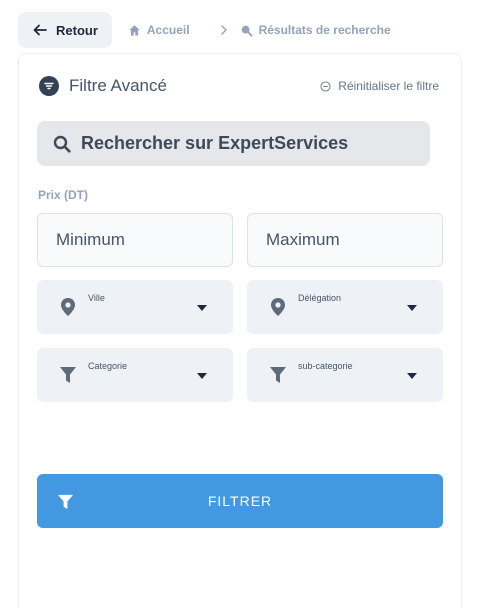 This screenshot has height=608, width=481. What do you see at coordinates (239, 86) in the screenshot?
I see `filter-header: Filtre Avancé Réinitialiser le filtre` at bounding box center [239, 86].